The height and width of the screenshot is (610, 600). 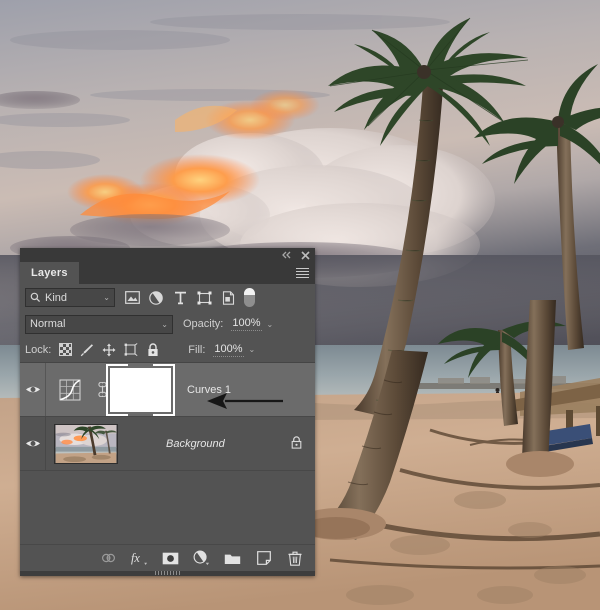 What do you see at coordinates (156, 298) in the screenshot?
I see `filter-adjustment-icon` at bounding box center [156, 298].